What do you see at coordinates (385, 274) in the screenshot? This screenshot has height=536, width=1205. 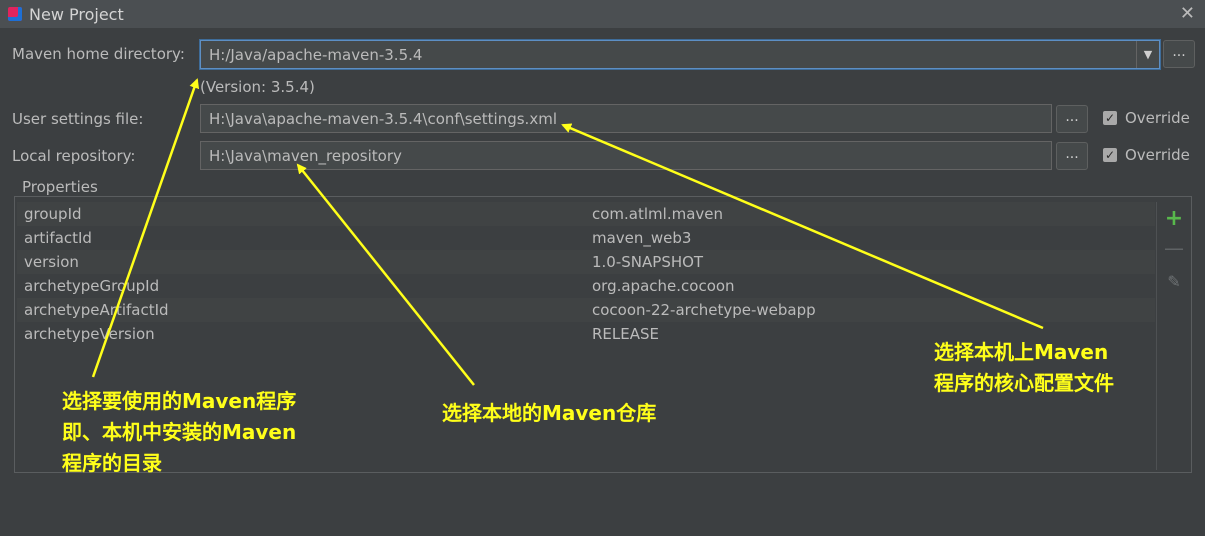 I see `arrow-to-local-repo` at bounding box center [385, 274].